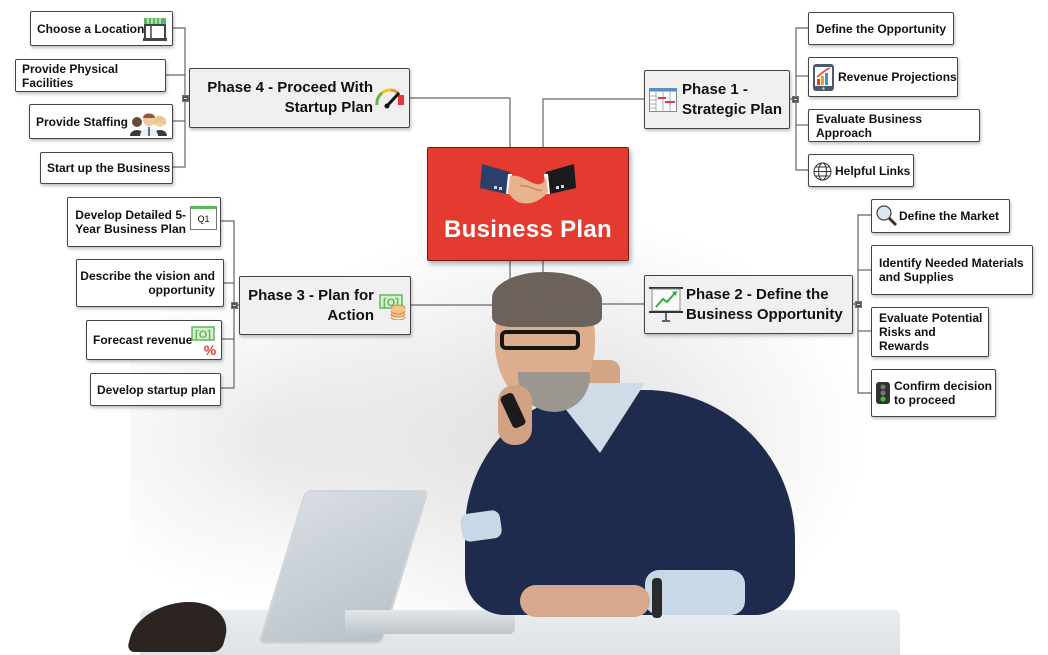 The width and height of the screenshot is (1048, 655). I want to click on phase3-child-forecast-revenue: Forecast revenue [O] %, so click(154, 340).